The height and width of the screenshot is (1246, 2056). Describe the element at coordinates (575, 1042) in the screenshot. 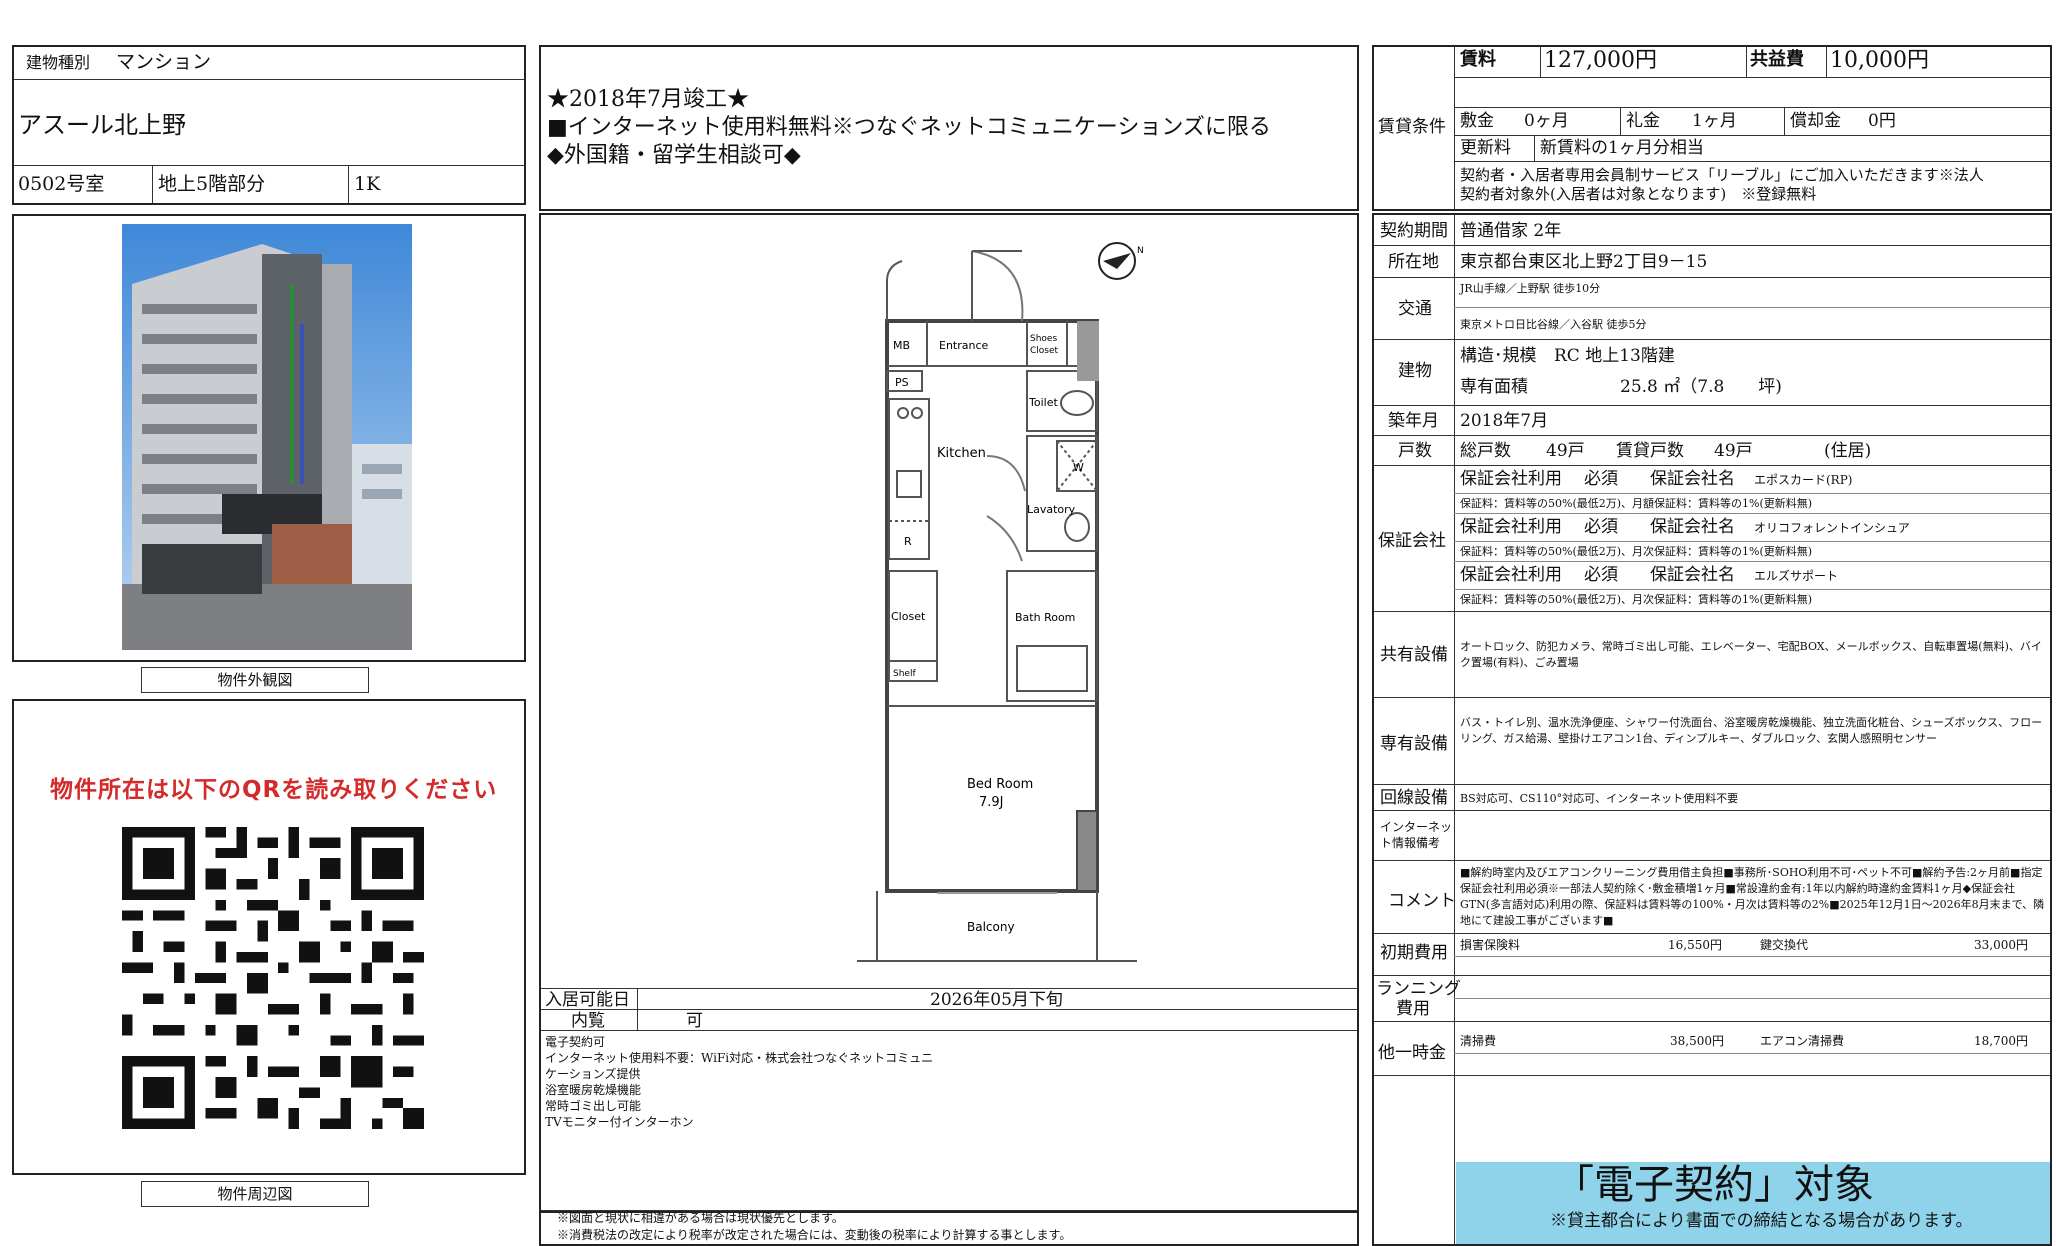

I see `note-line: 電子契約可` at that location.